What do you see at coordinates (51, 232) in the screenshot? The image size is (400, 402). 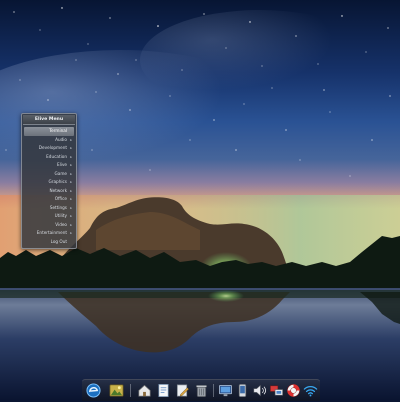 I see `menu-item-label: Entertainment` at bounding box center [51, 232].